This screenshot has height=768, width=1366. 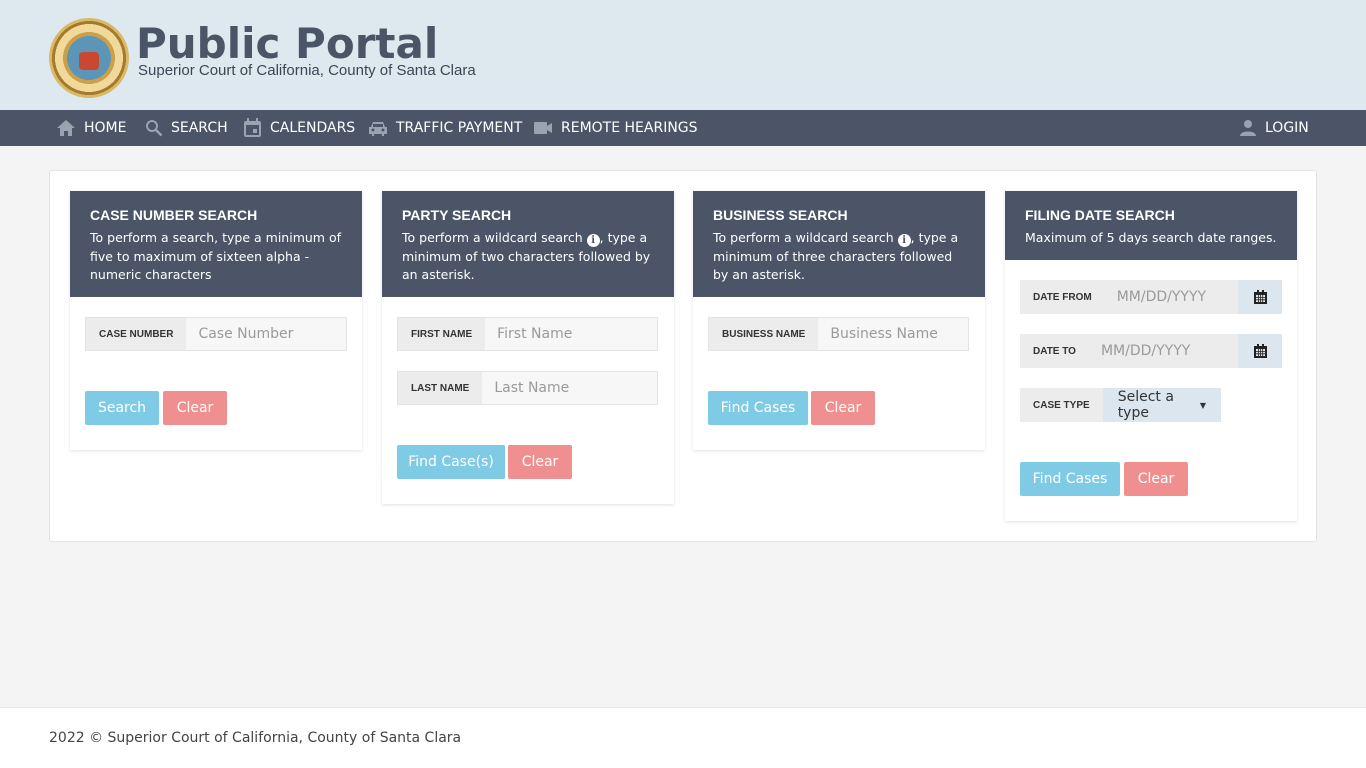 I want to click on date-to-input, so click(x=1163, y=351).